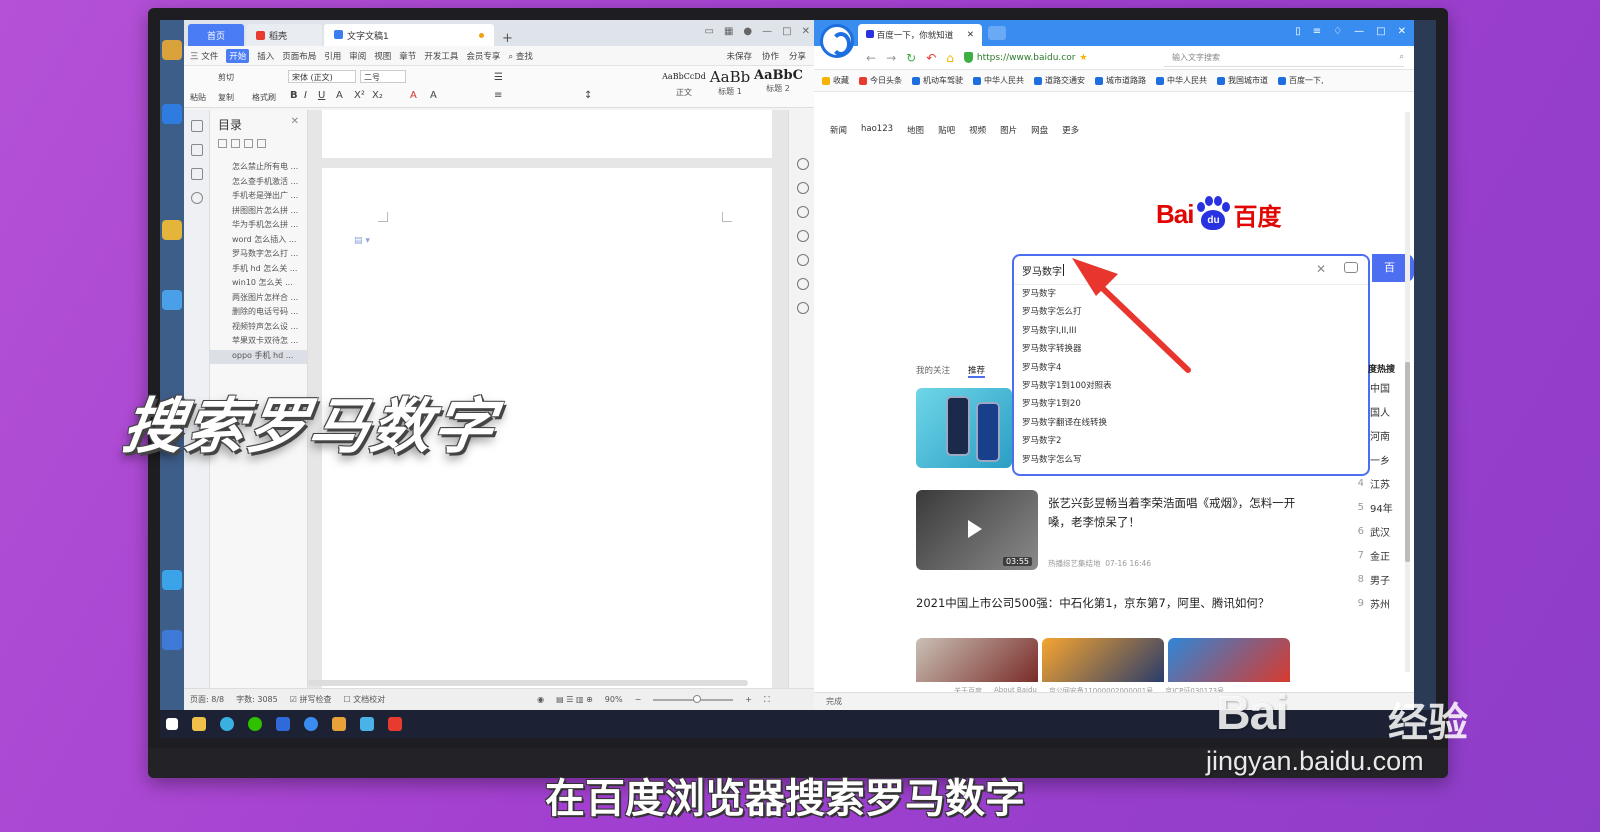  What do you see at coordinates (1039, 130) in the screenshot?
I see `nav-netdisk: 网盘` at bounding box center [1039, 130].